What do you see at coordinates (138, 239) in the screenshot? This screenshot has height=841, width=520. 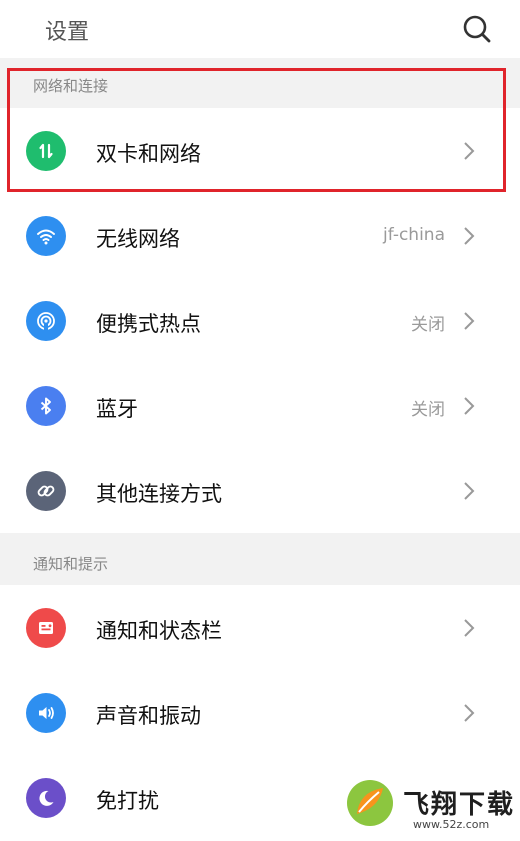 I see `settings-item-label: 无线网络` at bounding box center [138, 239].